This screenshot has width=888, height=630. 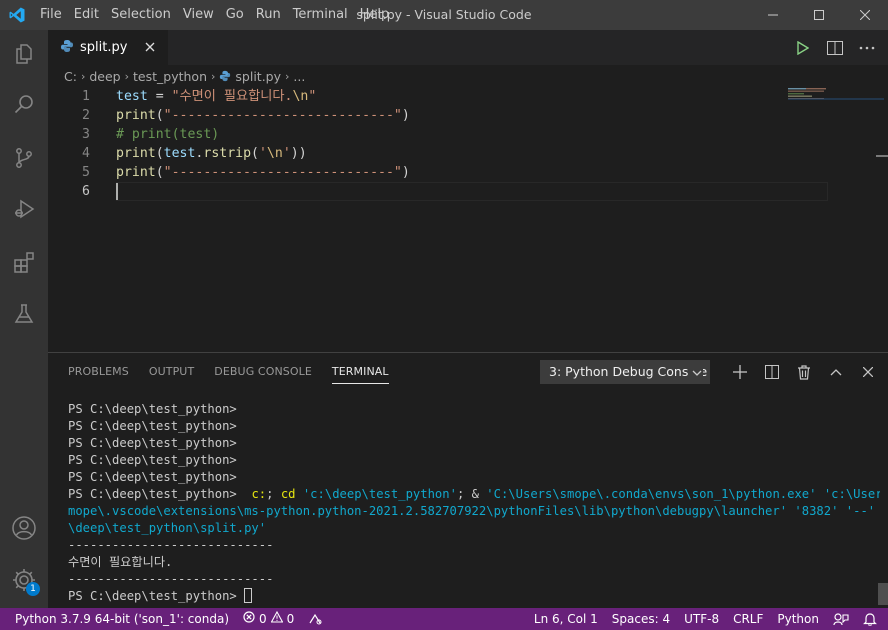 What do you see at coordinates (171, 372) in the screenshot?
I see `tab-output: OUTPUT` at bounding box center [171, 372].